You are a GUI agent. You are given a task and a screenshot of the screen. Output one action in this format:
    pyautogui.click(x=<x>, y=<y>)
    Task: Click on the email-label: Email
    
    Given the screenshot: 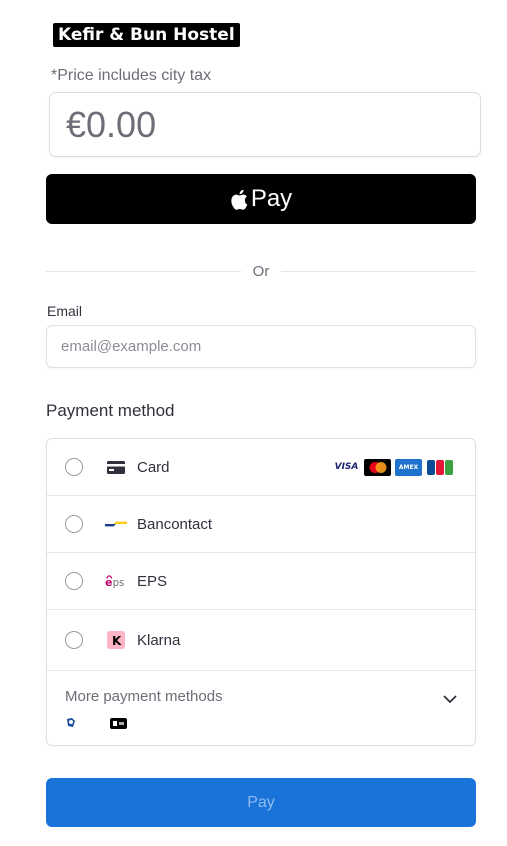 What is the action you would take?
    pyautogui.click(x=65, y=311)
    